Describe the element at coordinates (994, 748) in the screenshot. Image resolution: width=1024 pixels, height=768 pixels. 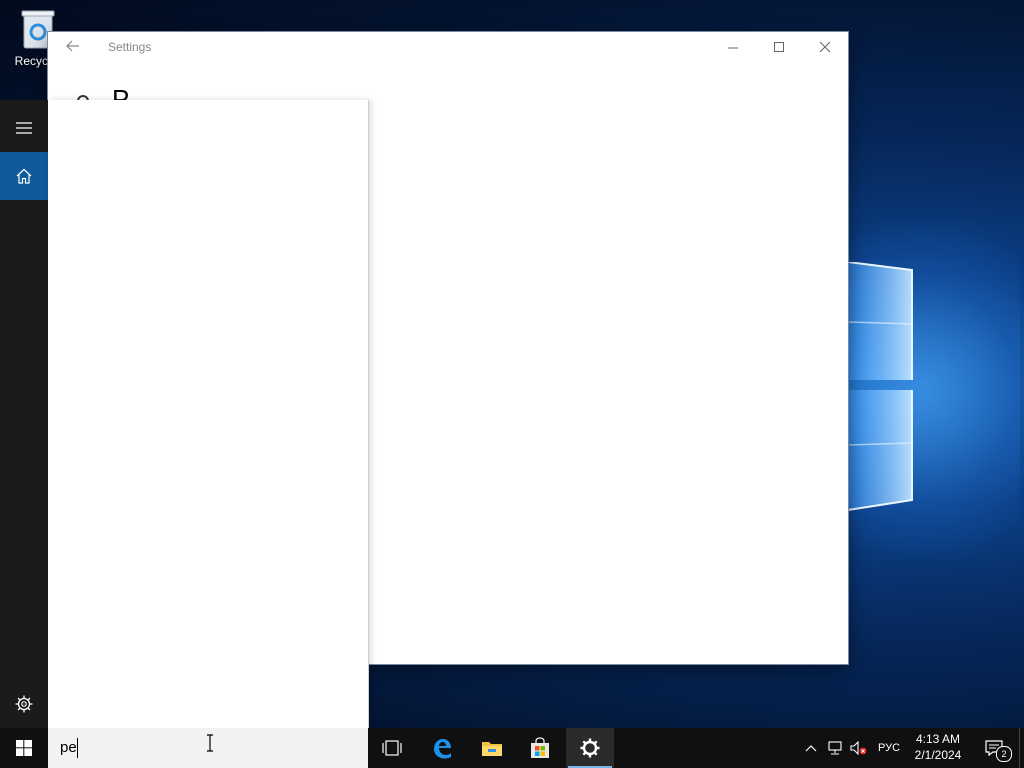
I see `action-center-button: 2` at that location.